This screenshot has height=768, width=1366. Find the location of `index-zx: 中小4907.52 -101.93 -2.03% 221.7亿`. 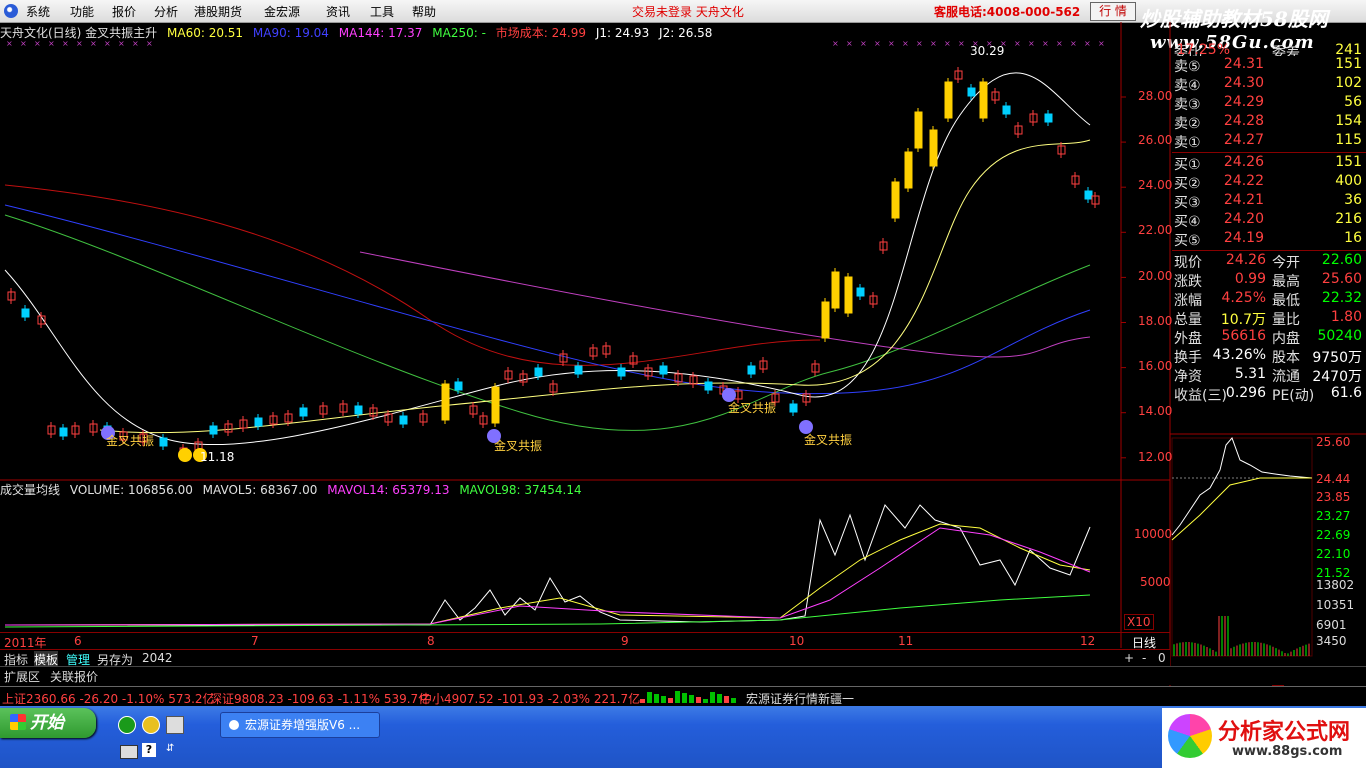

index-zx: 中小4907.52 -101.93 -2.03% 221.7亿 is located at coordinates (530, 698).